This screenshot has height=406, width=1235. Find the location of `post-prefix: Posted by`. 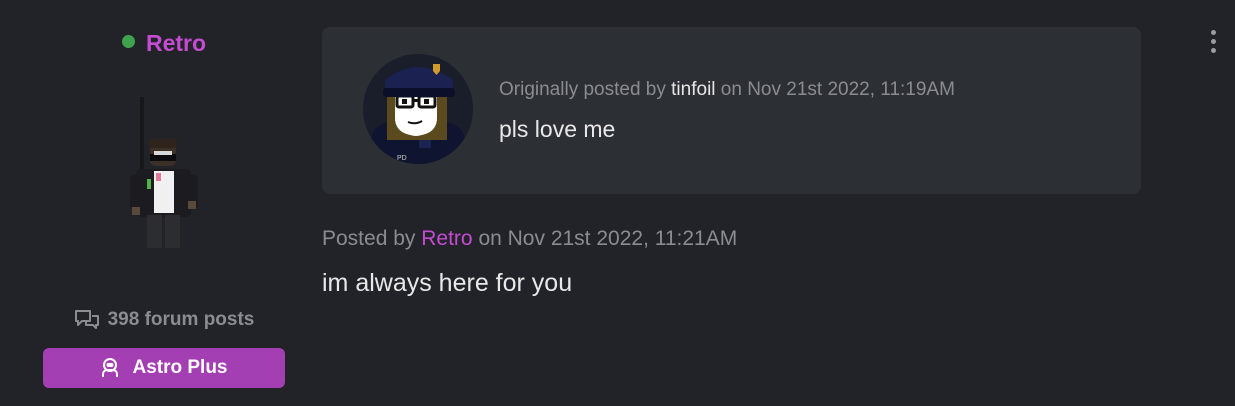

post-prefix: Posted by is located at coordinates (369, 238).